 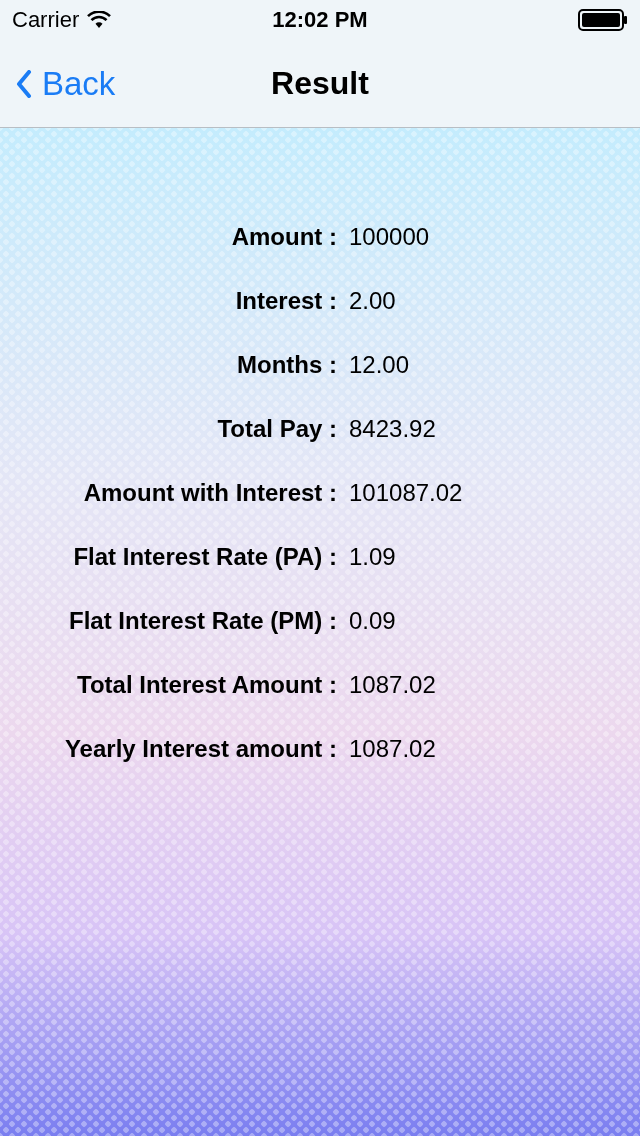 What do you see at coordinates (390, 237) in the screenshot?
I see `result-value: 100000` at bounding box center [390, 237].